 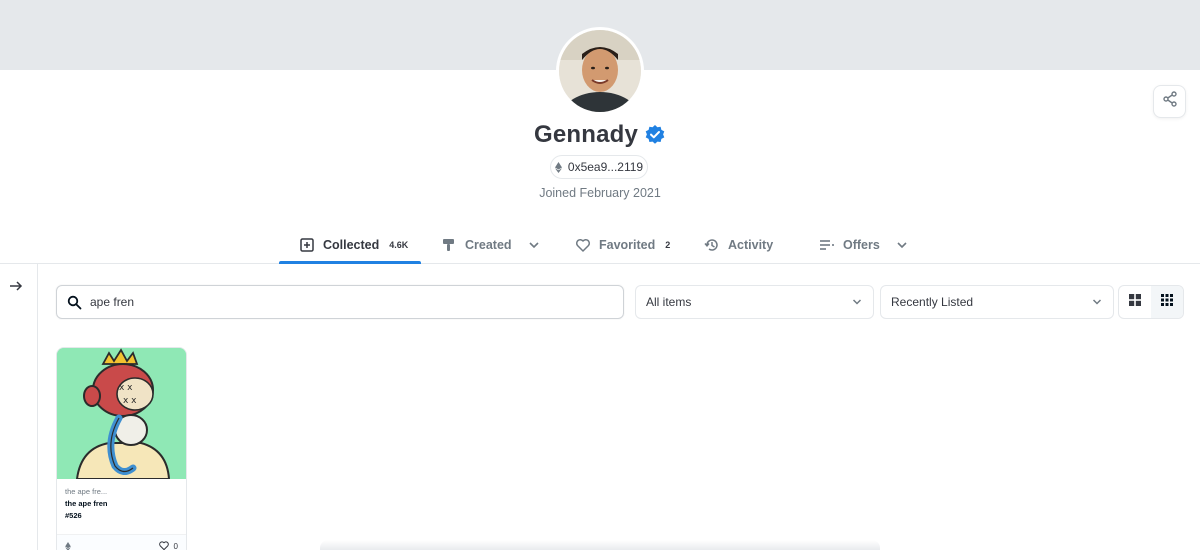 I want to click on card-title: the ape fren, so click(x=86, y=503).